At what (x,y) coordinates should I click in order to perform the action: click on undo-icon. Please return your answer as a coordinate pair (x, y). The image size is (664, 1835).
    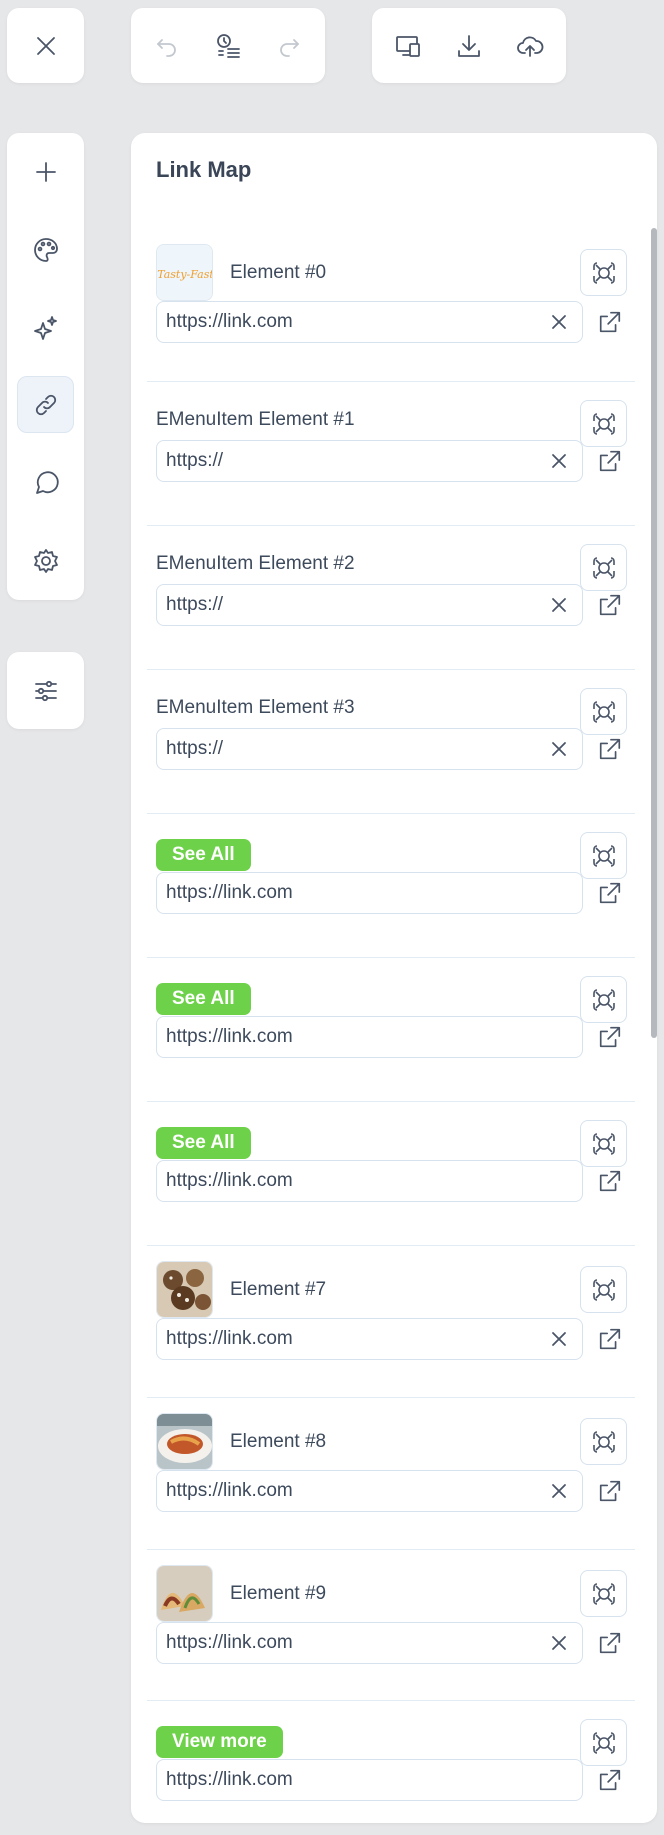
    Looking at the image, I should click on (166, 48).